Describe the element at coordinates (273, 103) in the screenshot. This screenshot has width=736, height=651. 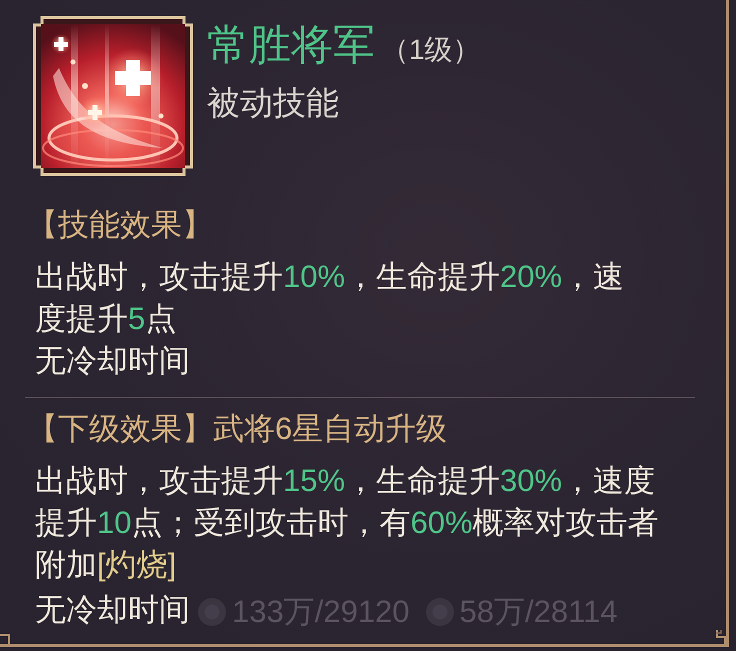
I see `skill-type: 被动技能` at that location.